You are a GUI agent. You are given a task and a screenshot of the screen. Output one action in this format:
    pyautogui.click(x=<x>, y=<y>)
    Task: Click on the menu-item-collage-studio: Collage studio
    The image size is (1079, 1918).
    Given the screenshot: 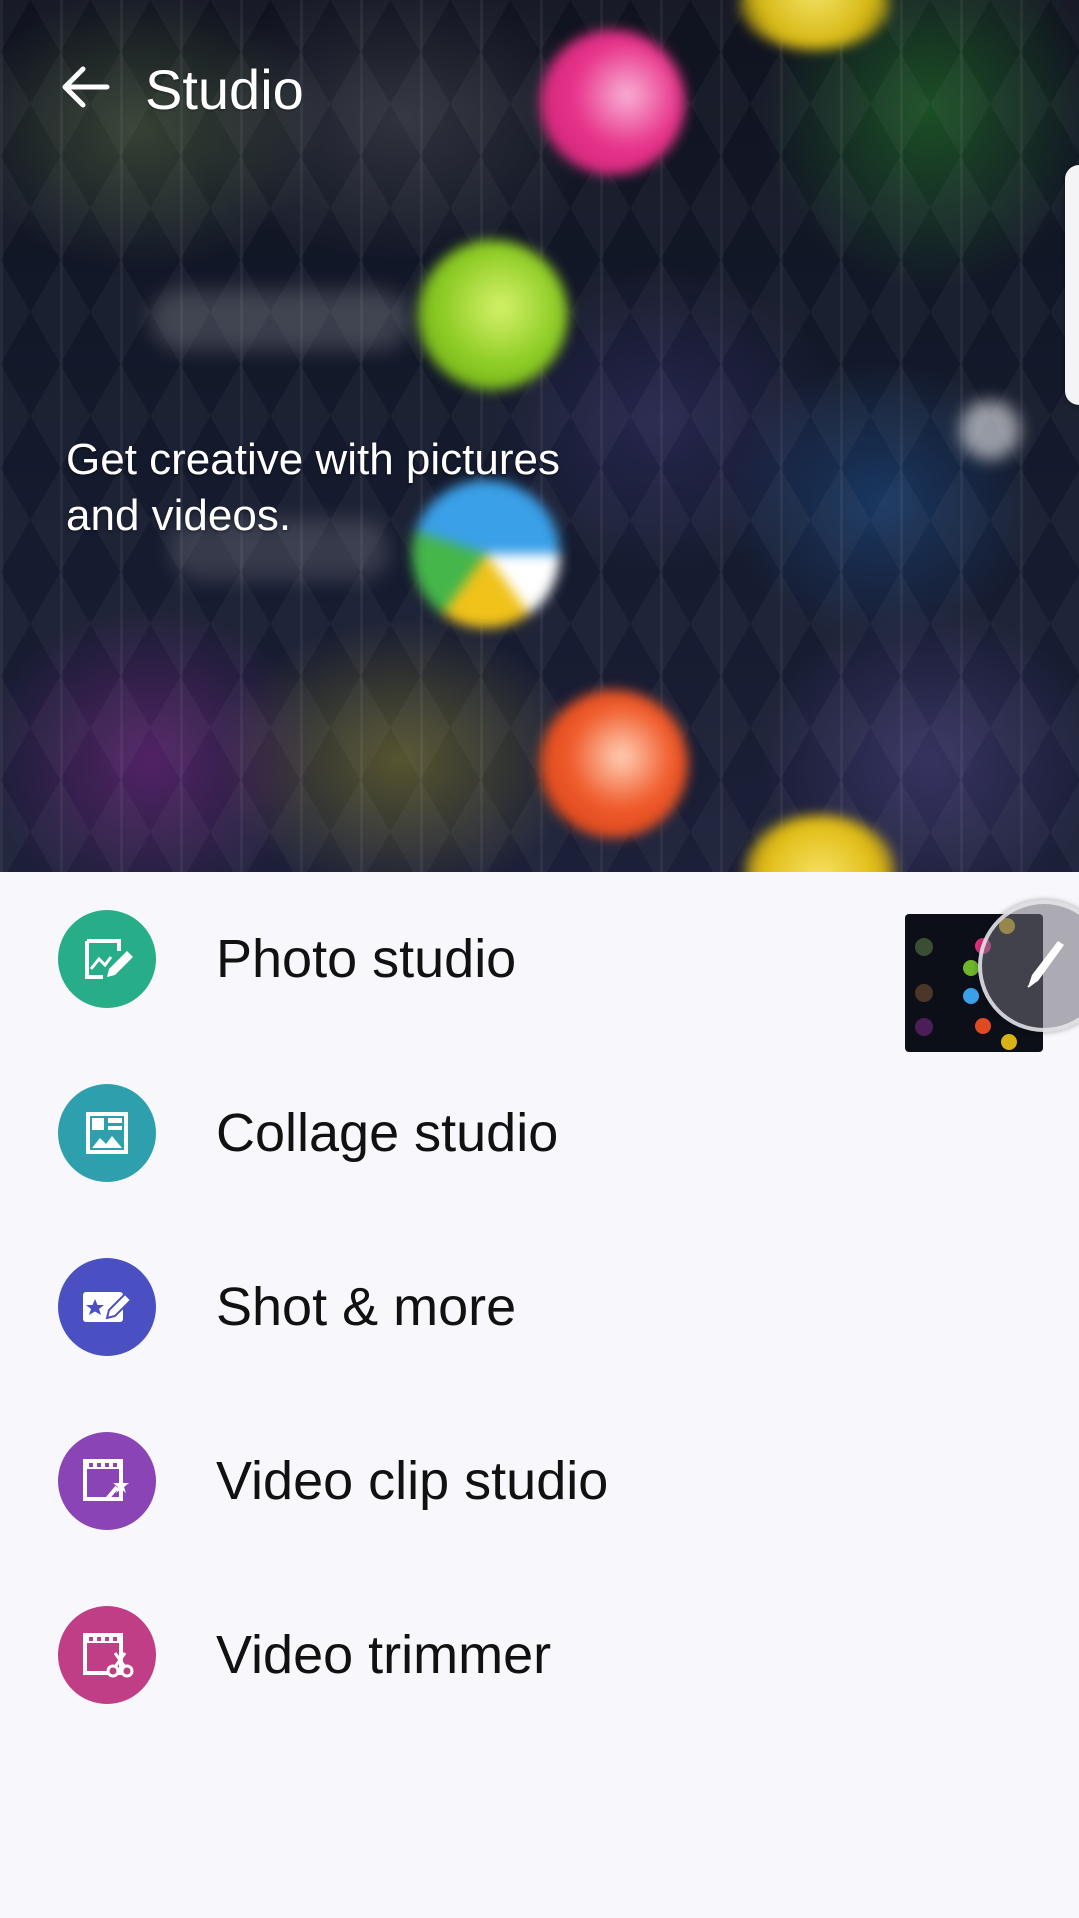 What is the action you would take?
    pyautogui.click(x=539, y=1133)
    